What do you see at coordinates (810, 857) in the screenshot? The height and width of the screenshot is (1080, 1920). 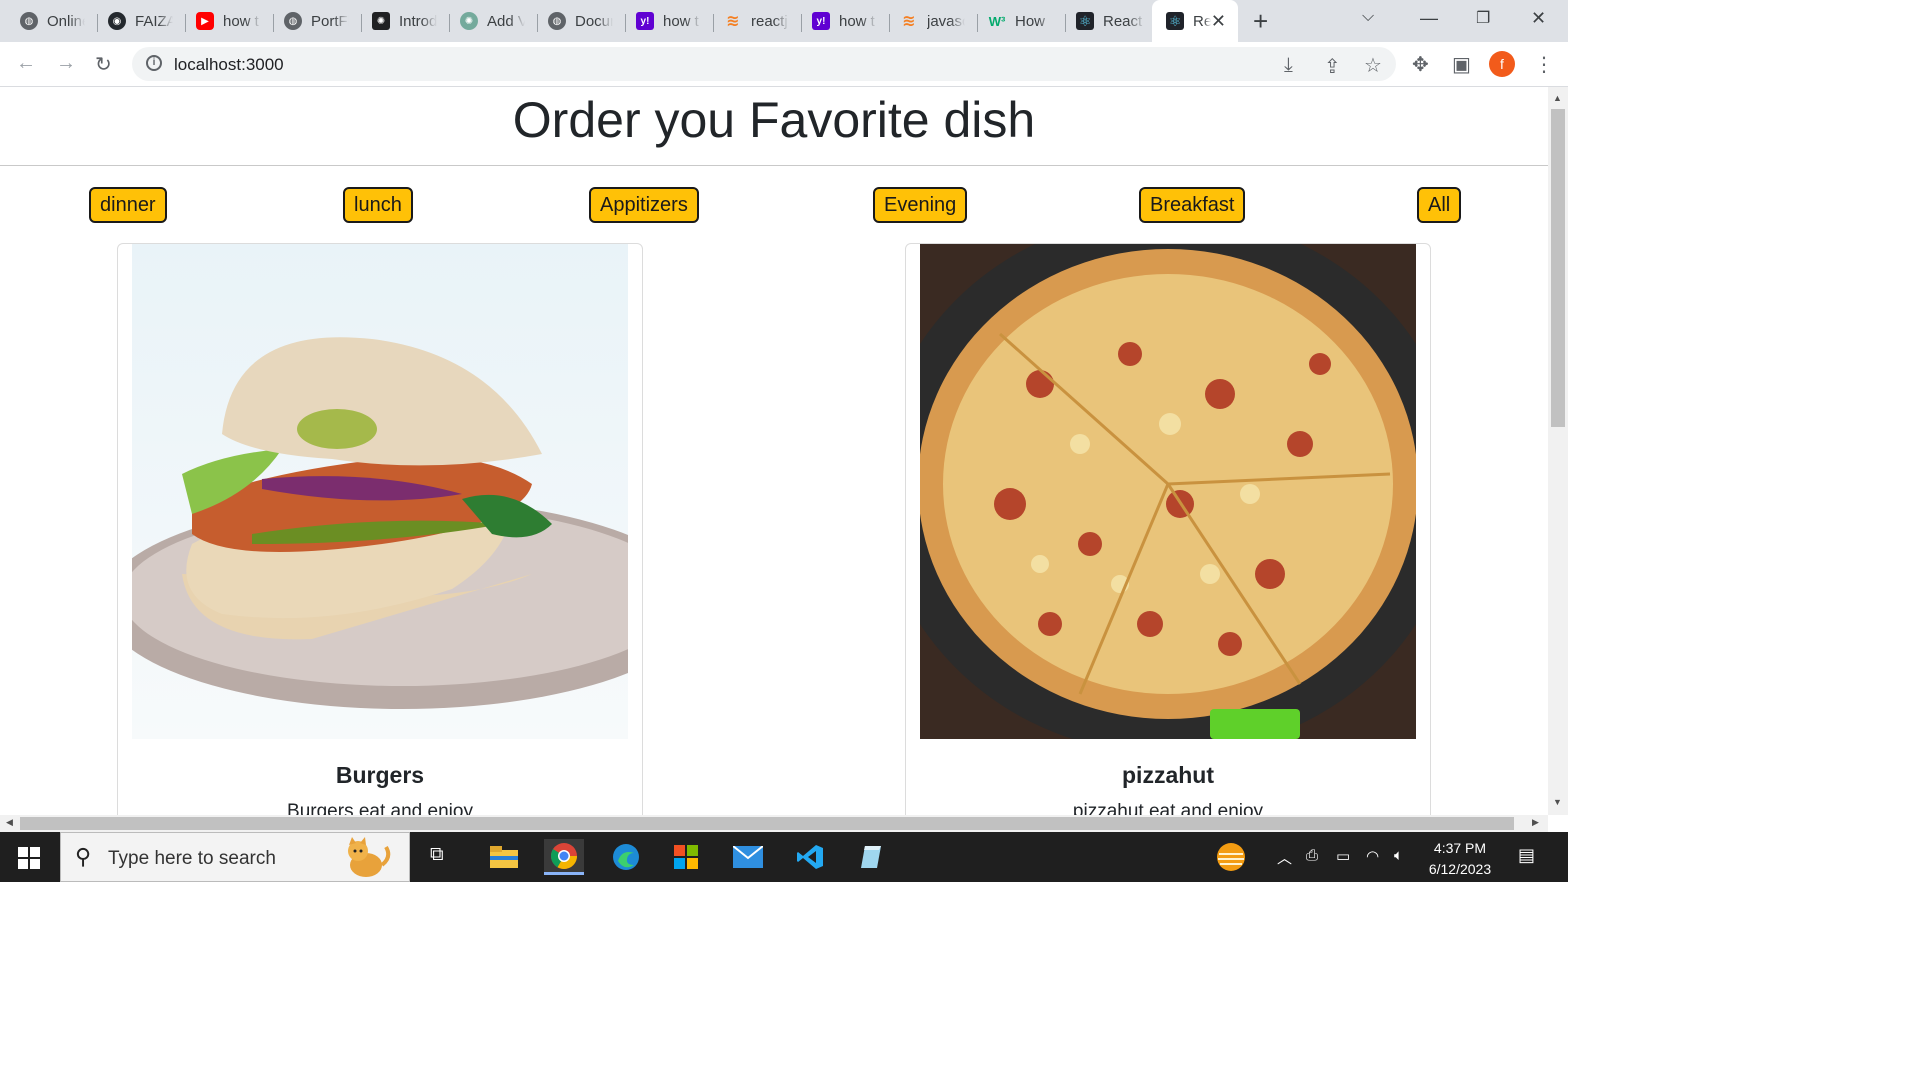 I see `vscode-icon` at bounding box center [810, 857].